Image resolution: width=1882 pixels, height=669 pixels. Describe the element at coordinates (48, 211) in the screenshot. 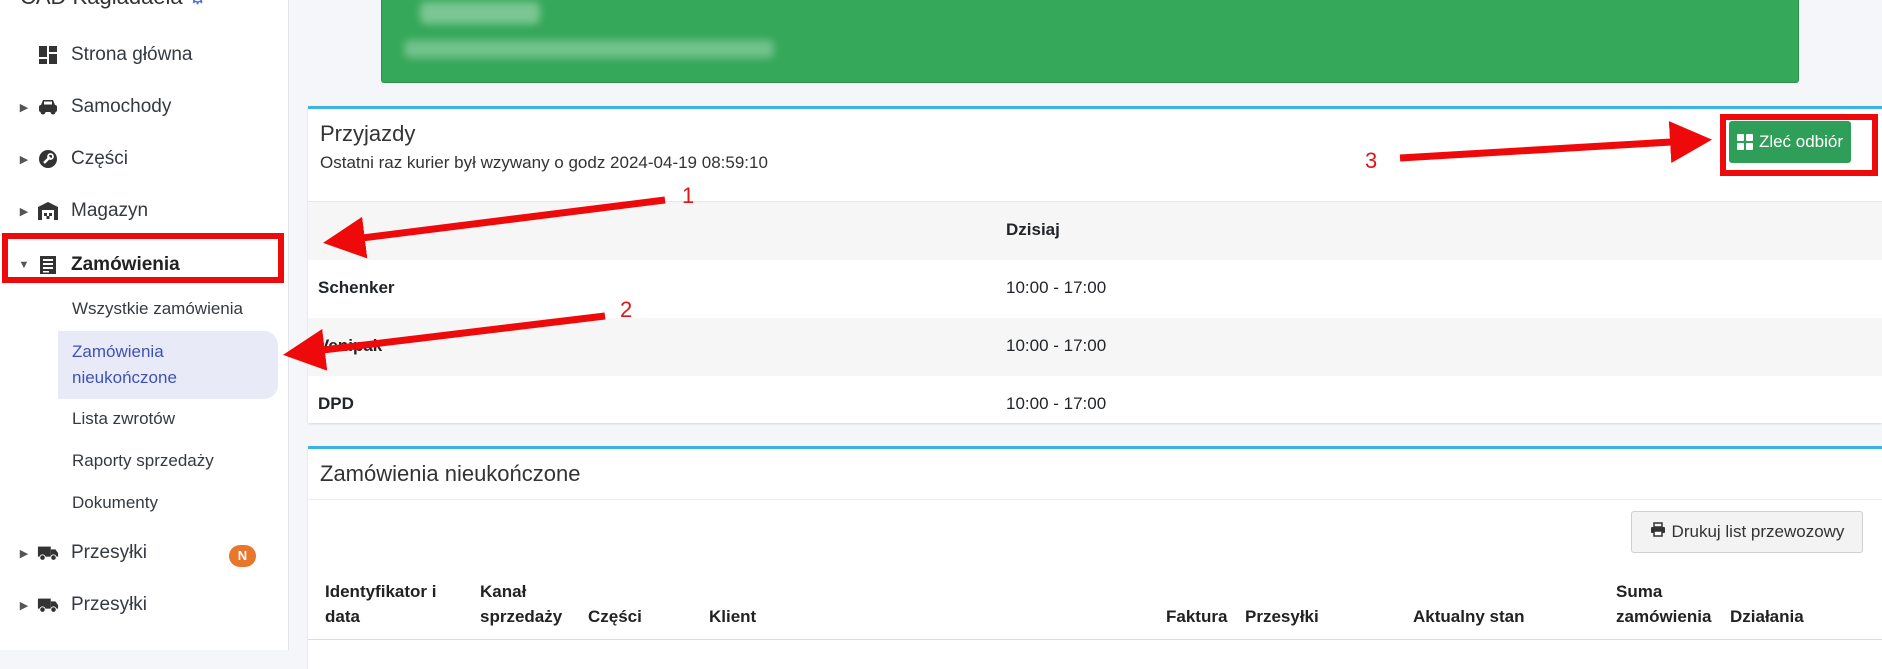

I see `warehouse-icon` at that location.